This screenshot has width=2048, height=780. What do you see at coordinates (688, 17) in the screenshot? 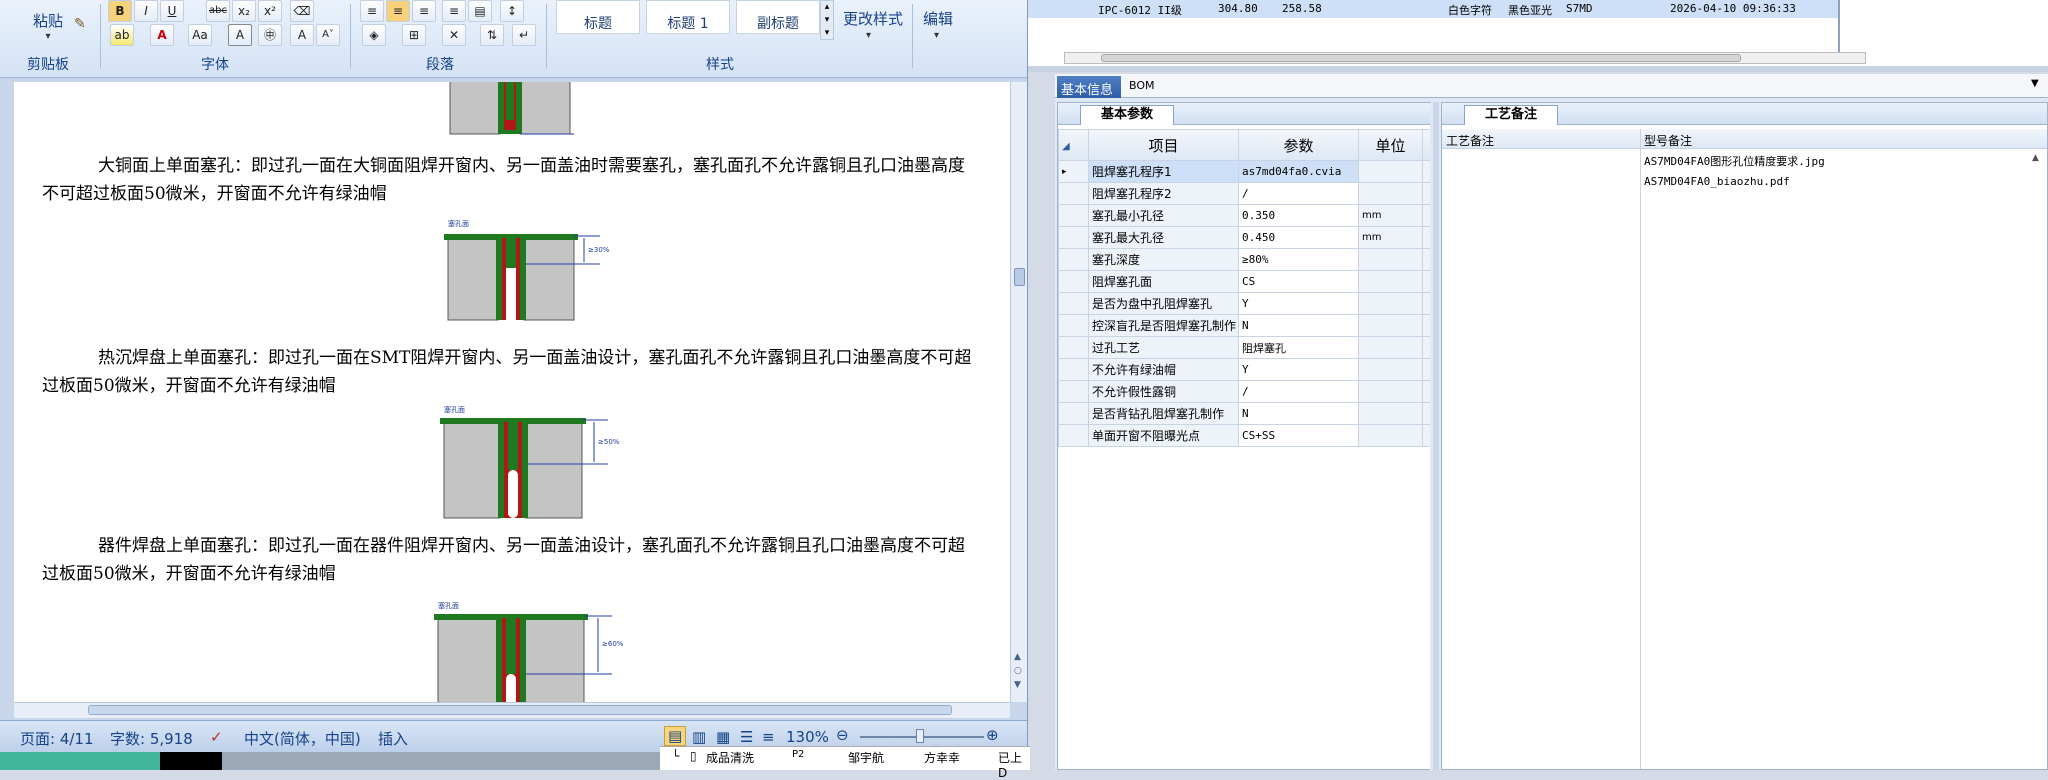
I see `style-heading-1: 标题 1` at bounding box center [688, 17].